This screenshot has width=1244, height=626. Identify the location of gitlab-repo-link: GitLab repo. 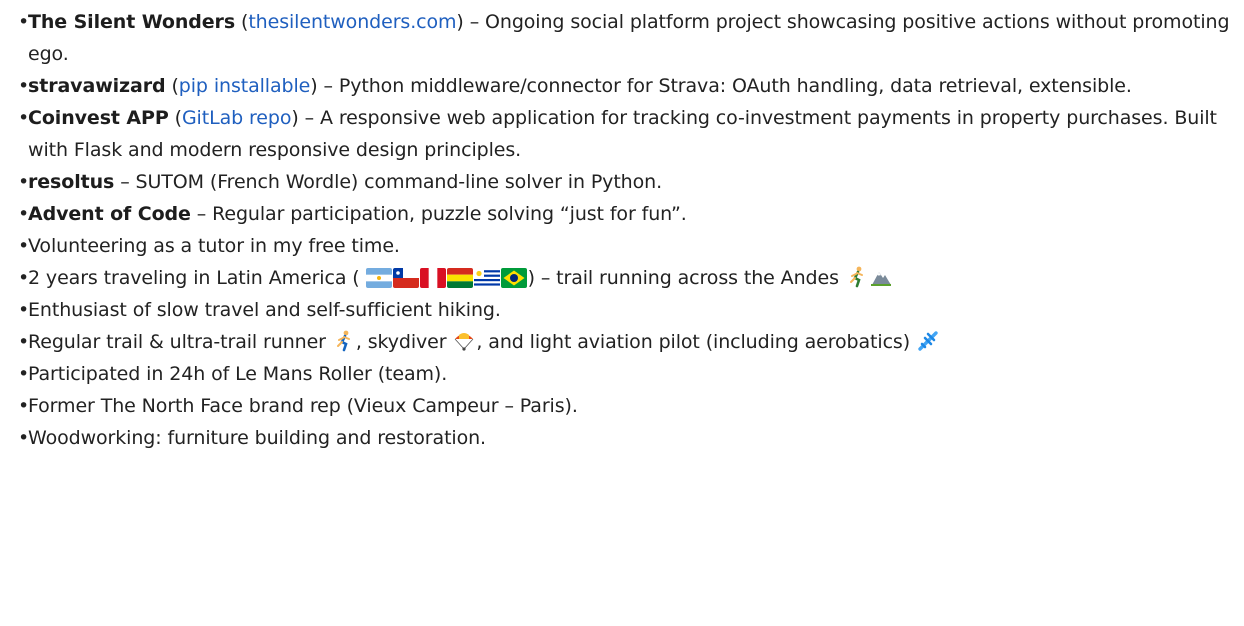
(237, 118).